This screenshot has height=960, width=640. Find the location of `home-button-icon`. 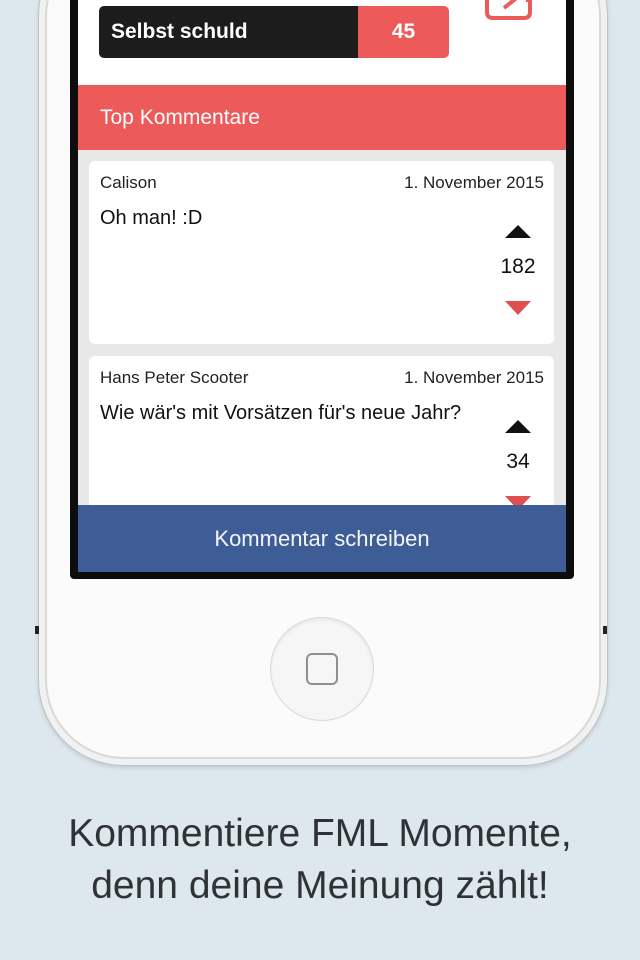

home-button-icon is located at coordinates (322, 669).